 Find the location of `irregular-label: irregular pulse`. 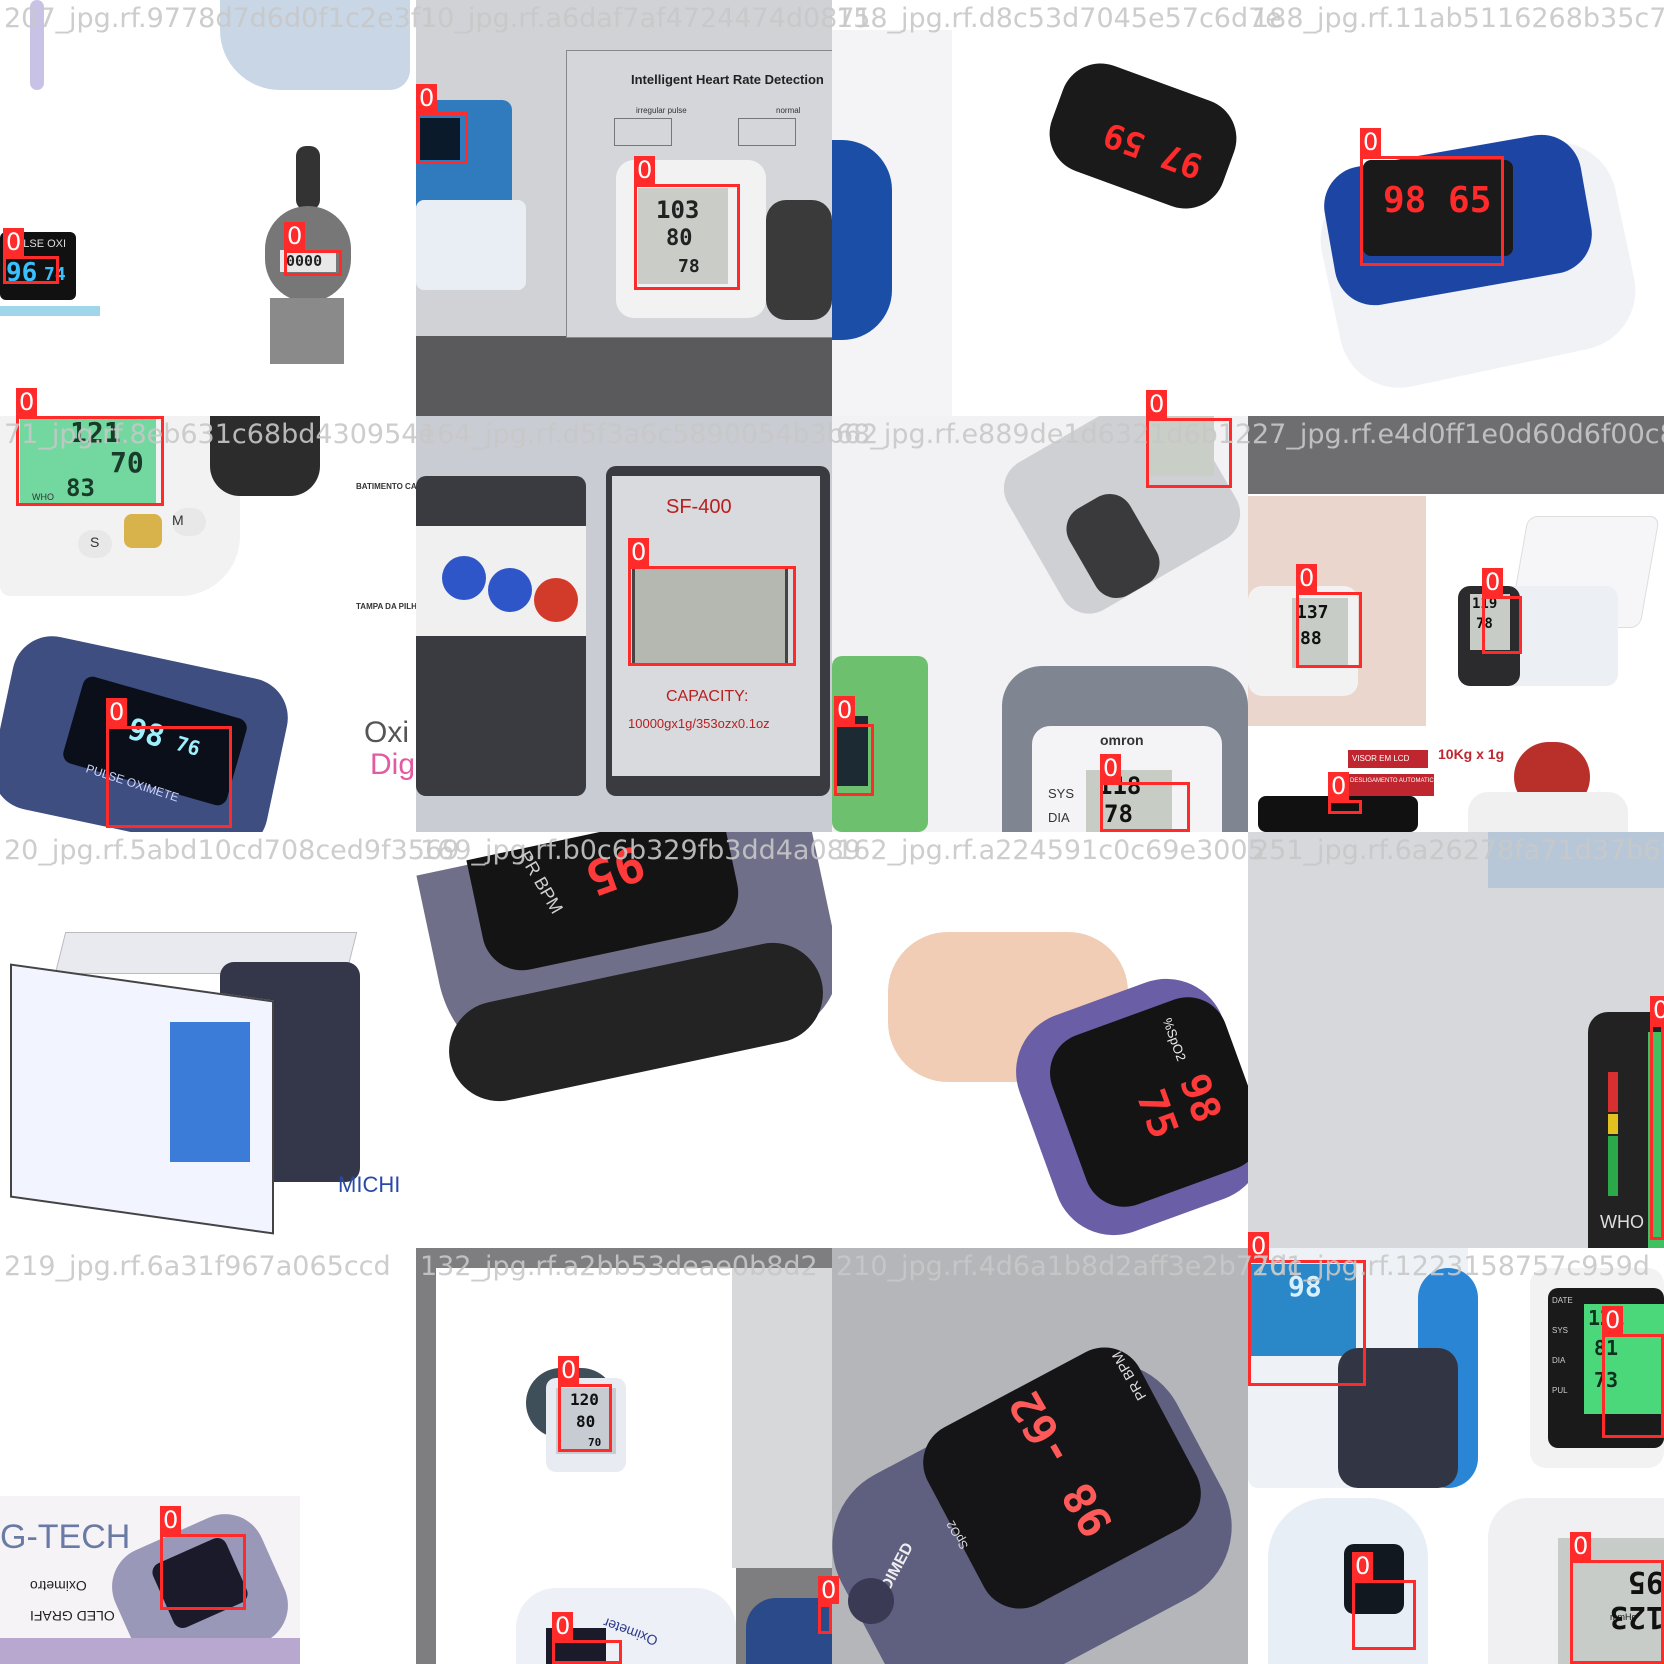

irregular-label: irregular pulse is located at coordinates (661, 110).